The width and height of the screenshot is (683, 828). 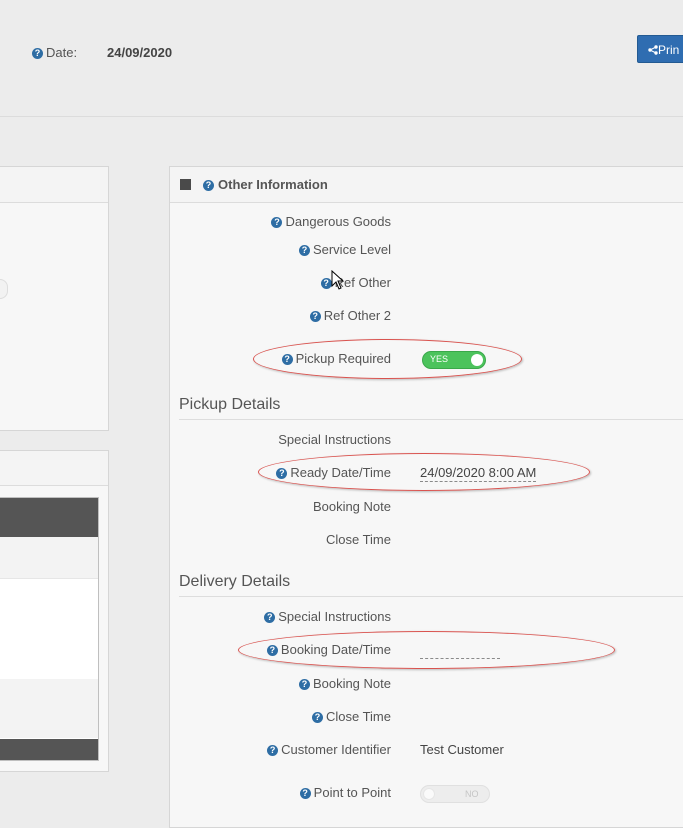 What do you see at coordinates (669, 50) in the screenshot?
I see `print-button-label: Prin` at bounding box center [669, 50].